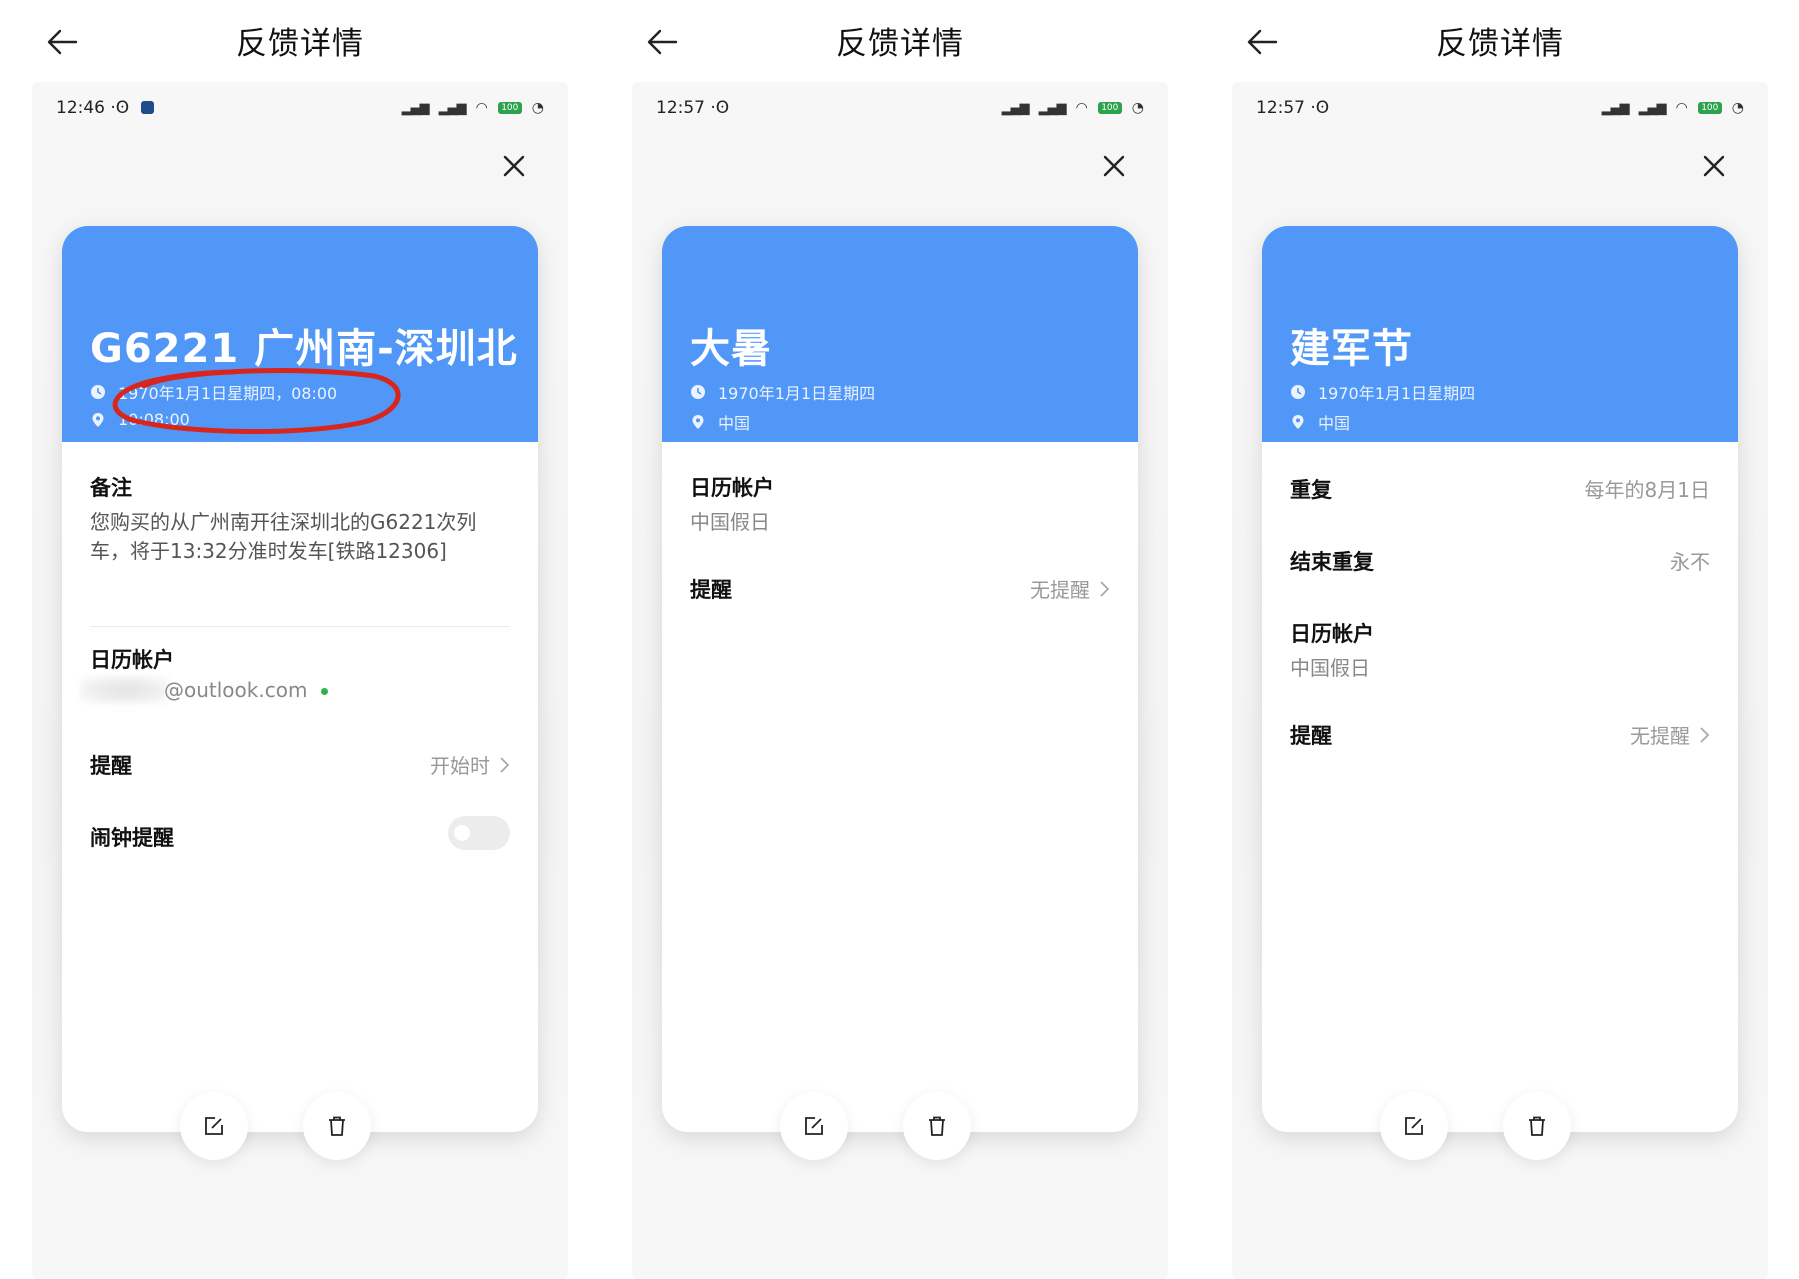  I want to click on signal-icon: ▂▄▆, so click(1615, 108).